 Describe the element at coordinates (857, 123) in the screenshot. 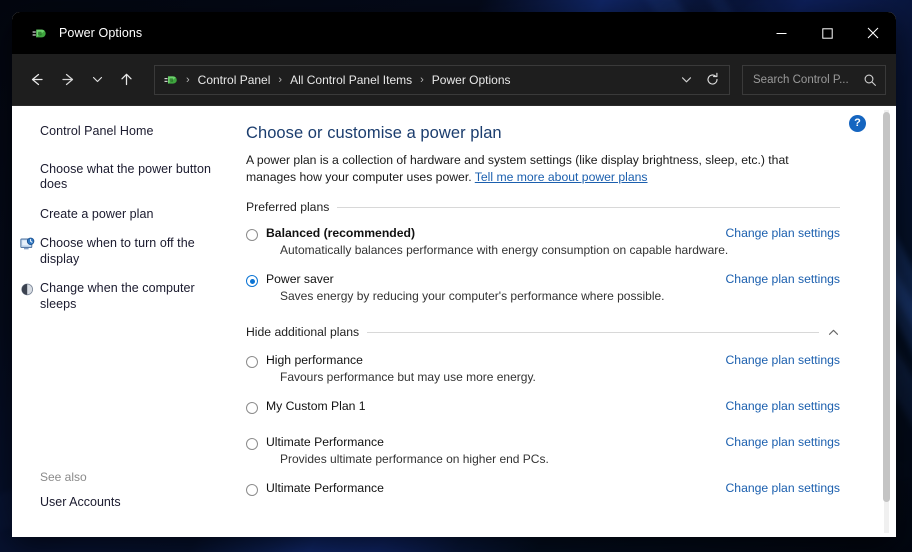

I see `help-question-icon: ?` at that location.